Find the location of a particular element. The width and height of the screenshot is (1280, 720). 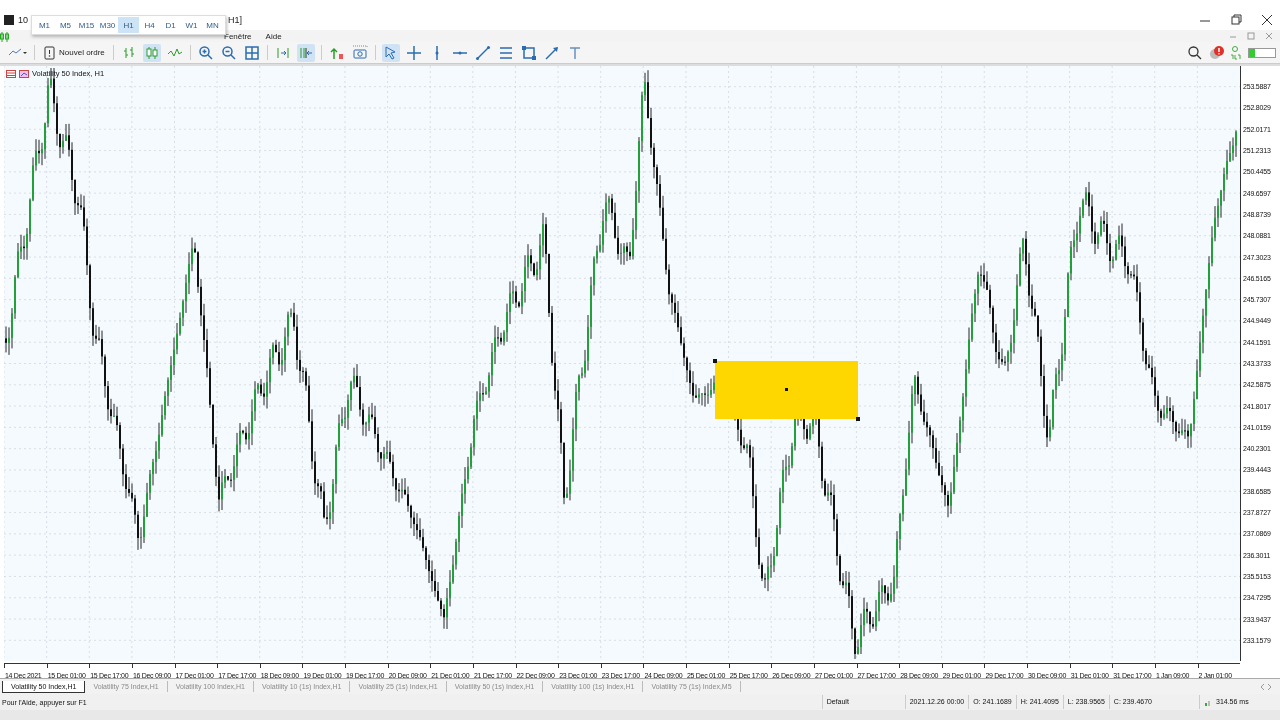

table-icon is located at coordinates (11, 73).